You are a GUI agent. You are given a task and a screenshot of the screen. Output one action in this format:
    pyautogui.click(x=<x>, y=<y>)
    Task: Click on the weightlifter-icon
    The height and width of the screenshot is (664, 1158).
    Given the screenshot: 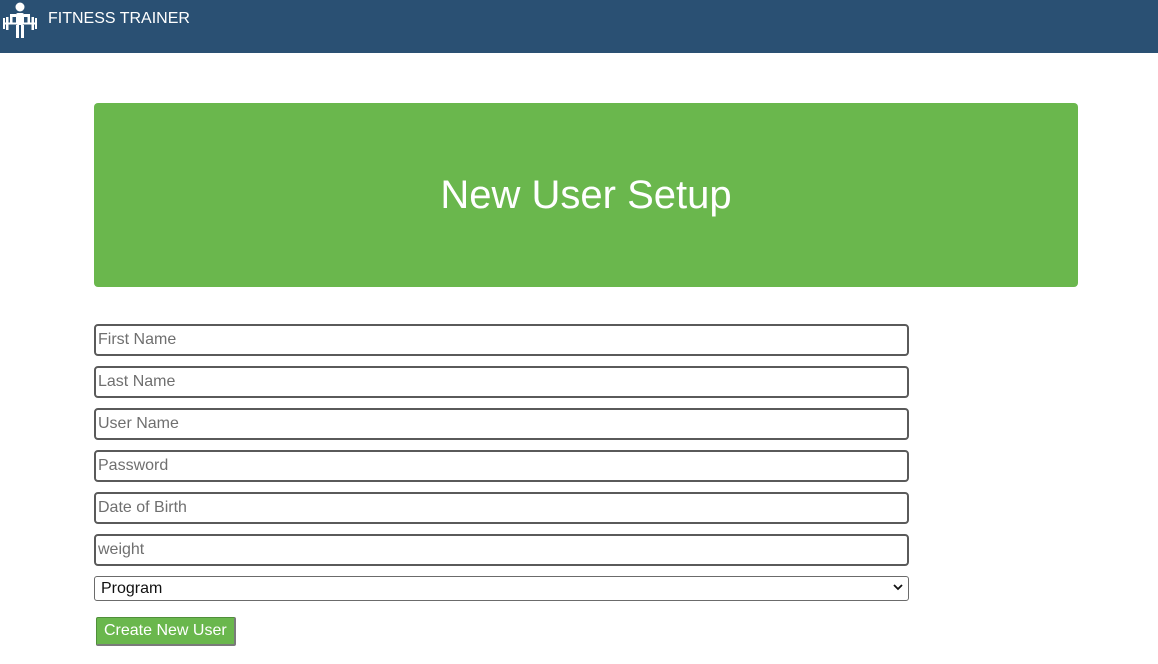 What is the action you would take?
    pyautogui.click(x=20, y=20)
    